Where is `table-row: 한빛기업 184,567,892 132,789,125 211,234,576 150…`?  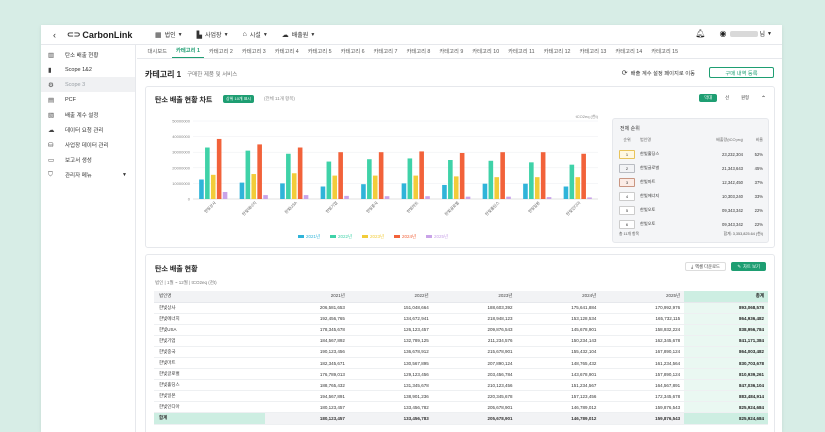
table-row: 한빛기업 184,567,892 132,789,125 211,234,576 150… is located at coordinates (461, 341).